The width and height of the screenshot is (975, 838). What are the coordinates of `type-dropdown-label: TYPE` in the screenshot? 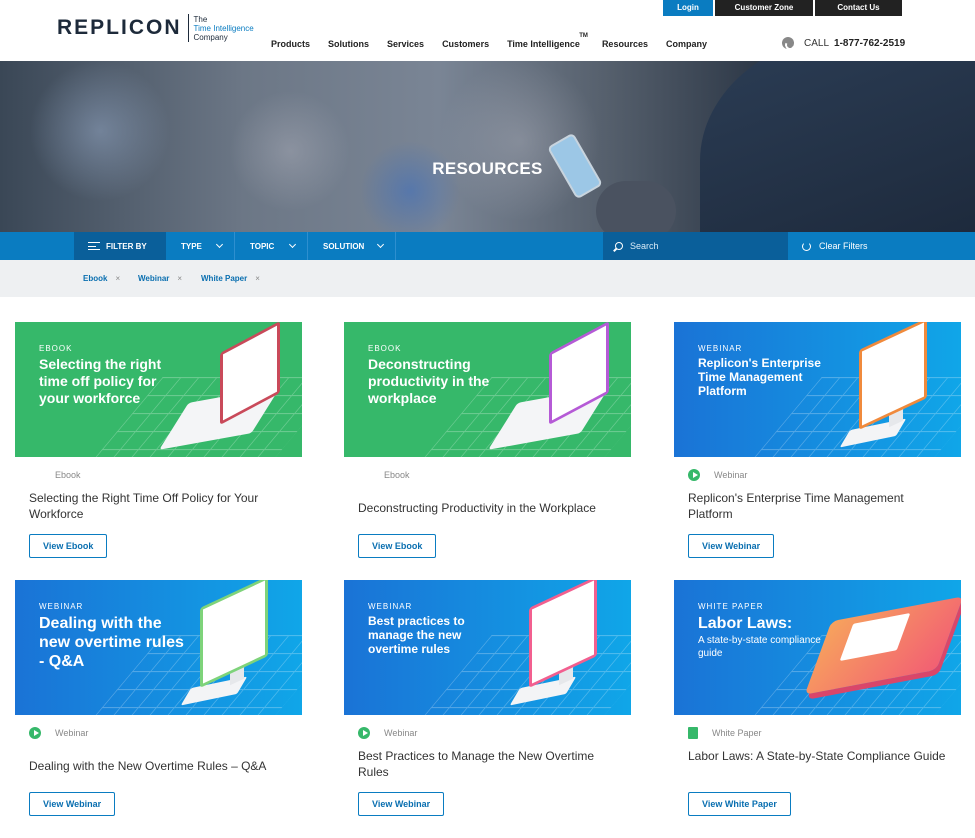 It's located at (191, 246).